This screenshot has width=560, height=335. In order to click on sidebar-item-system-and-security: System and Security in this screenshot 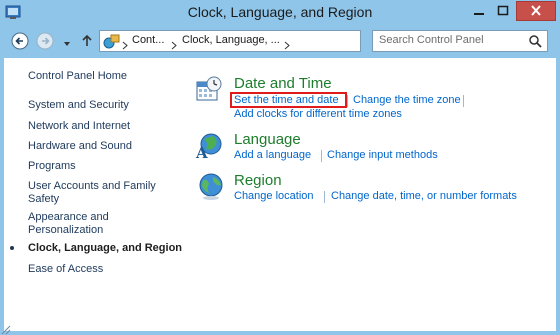, I will do `click(78, 105)`.